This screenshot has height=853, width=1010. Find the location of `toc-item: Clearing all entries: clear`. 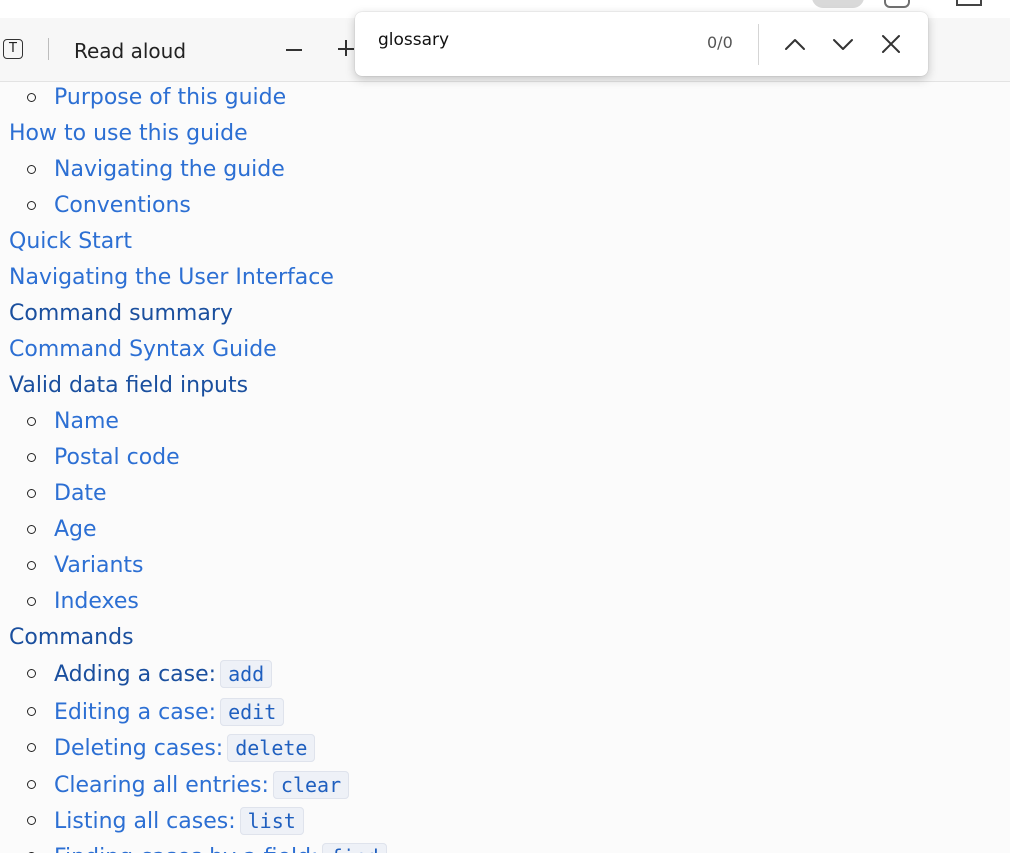

toc-item: Clearing all entries: clear is located at coordinates (188, 785).